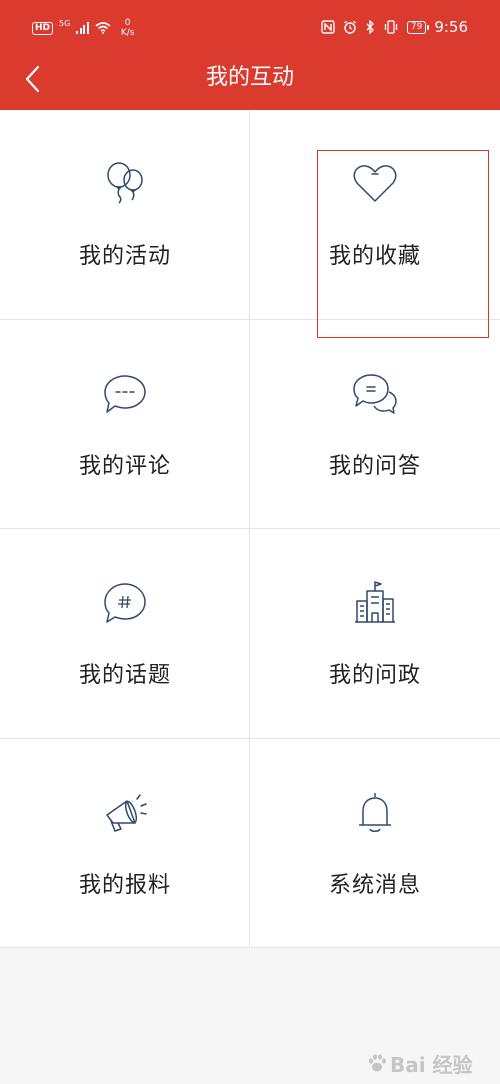 The width and height of the screenshot is (500, 1084). Describe the element at coordinates (127, 23) in the screenshot. I see `network-speed-value: 0` at that location.